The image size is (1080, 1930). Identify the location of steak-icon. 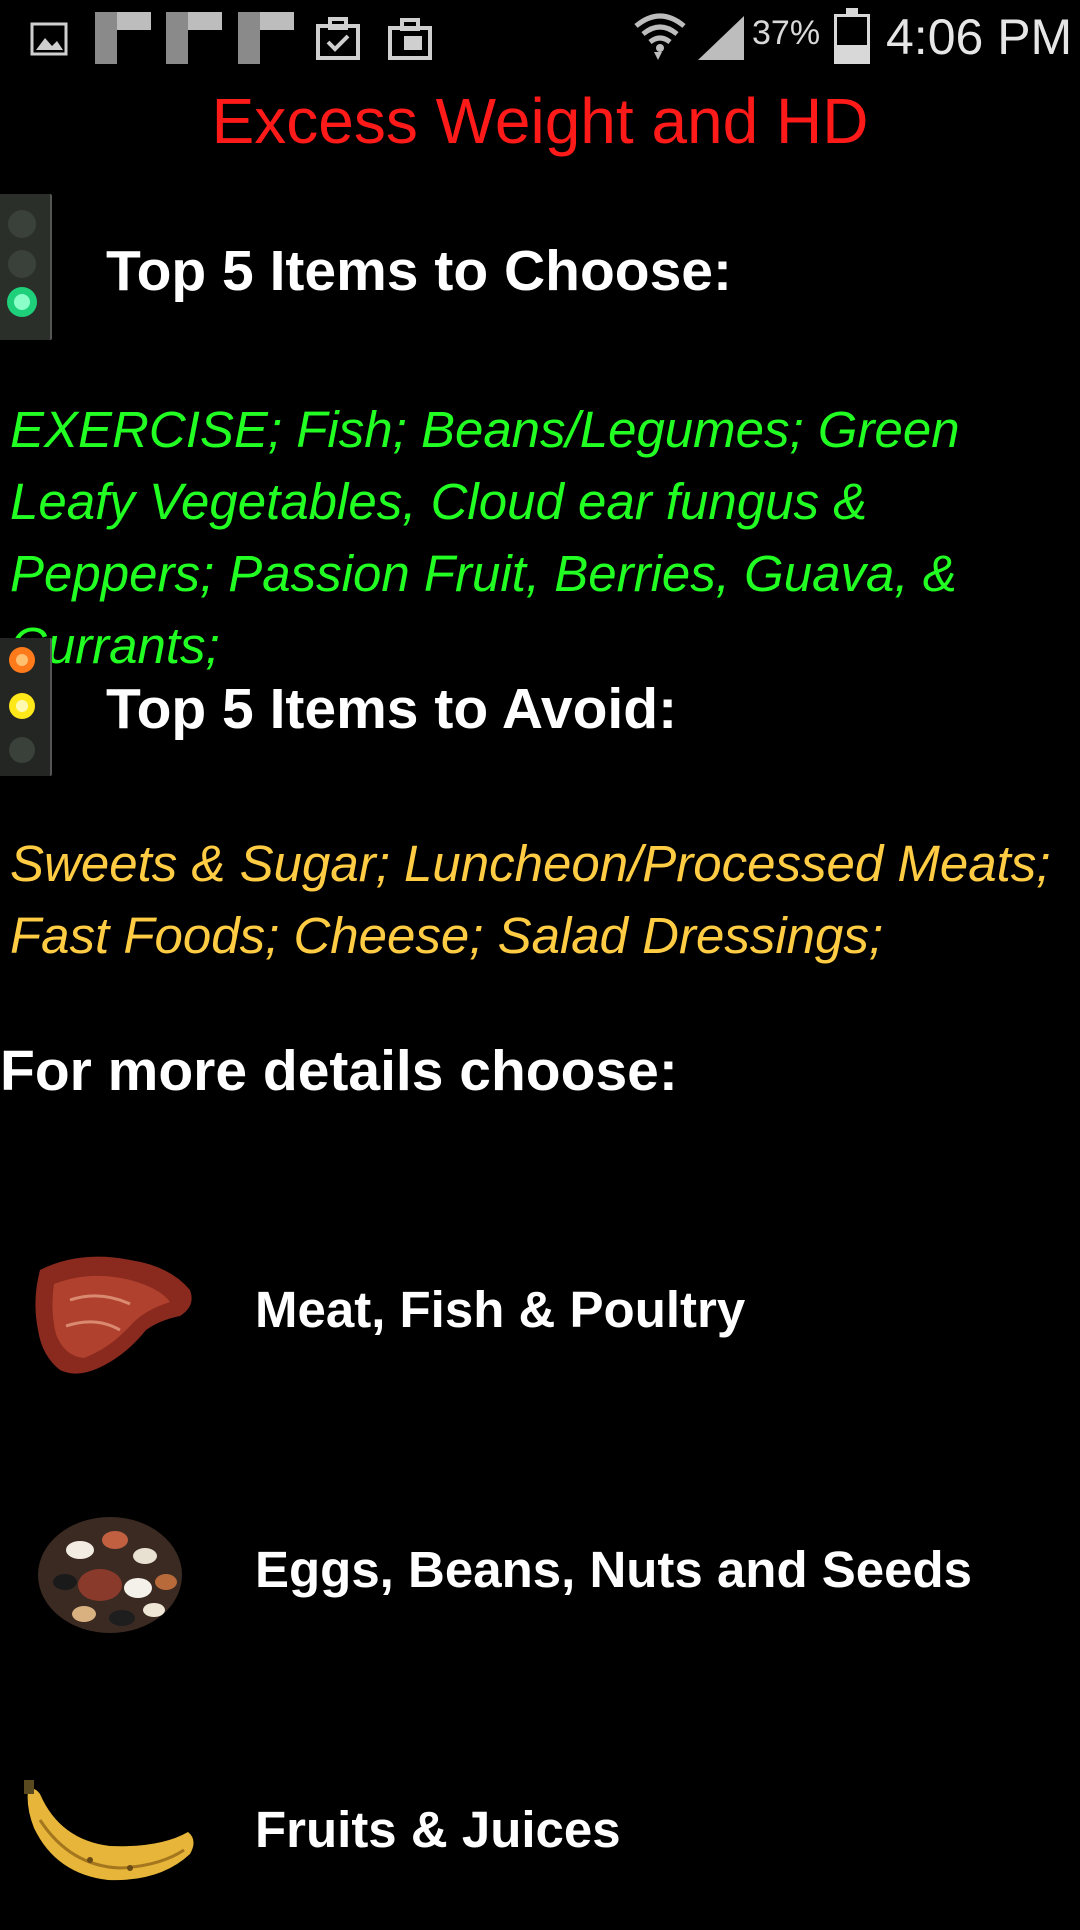
(113, 1315).